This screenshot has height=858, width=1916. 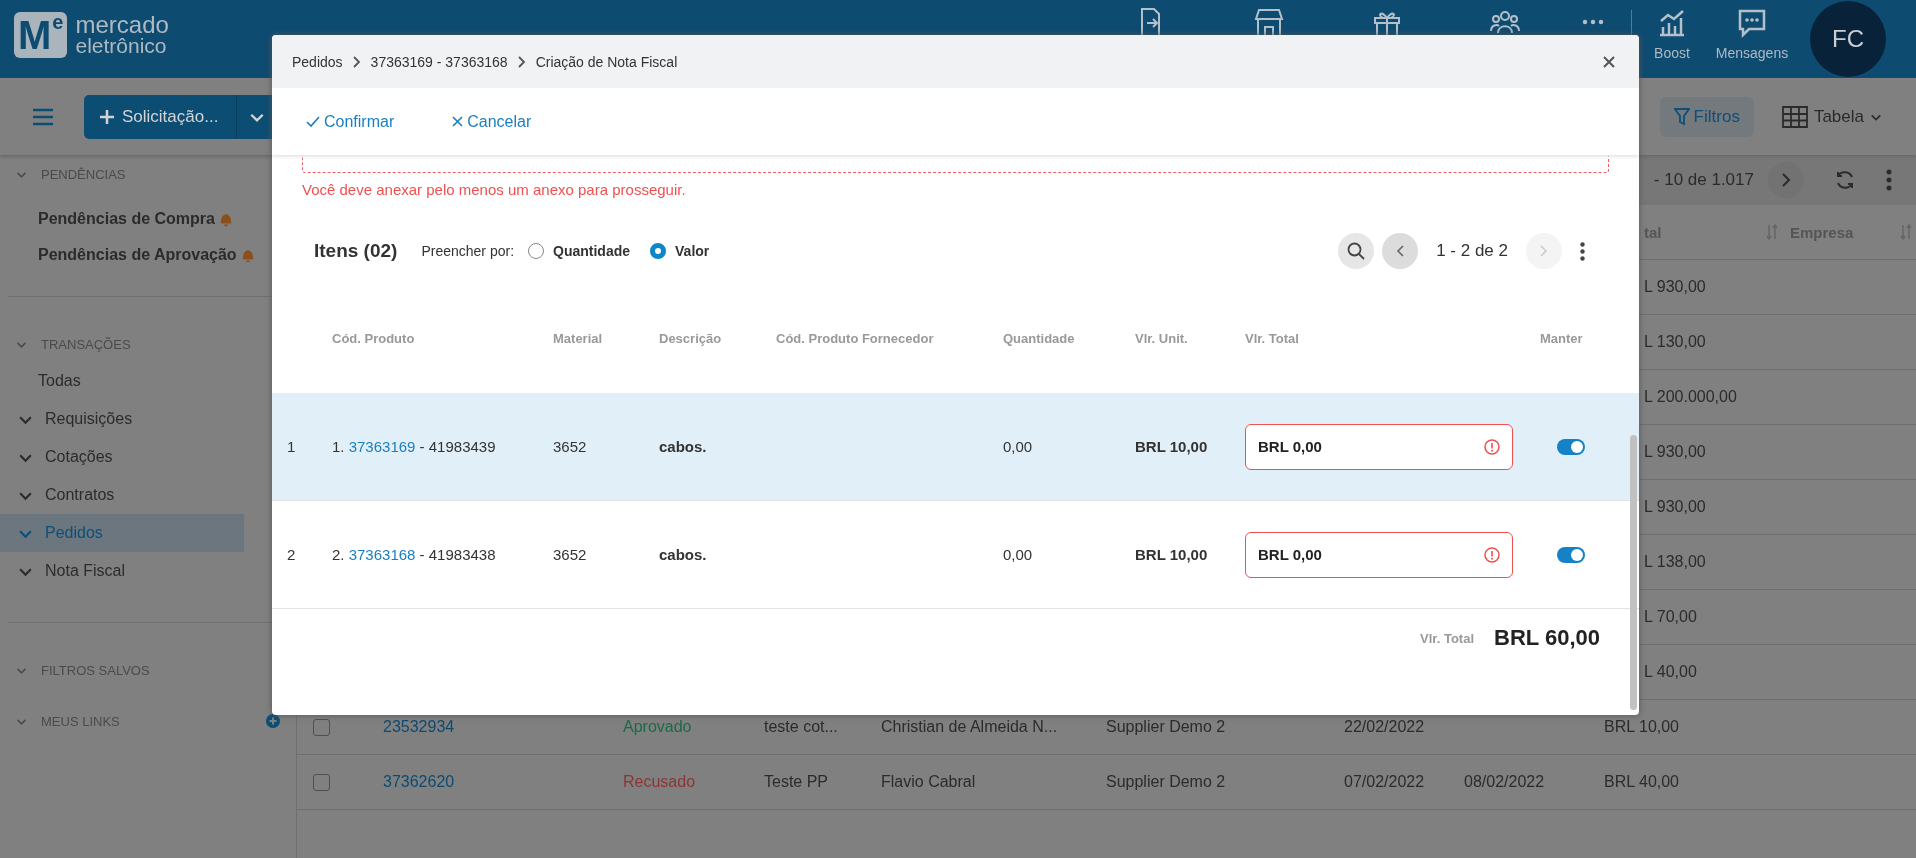 What do you see at coordinates (1547, 638) in the screenshot?
I see `total-value: BRL 60,00` at bounding box center [1547, 638].